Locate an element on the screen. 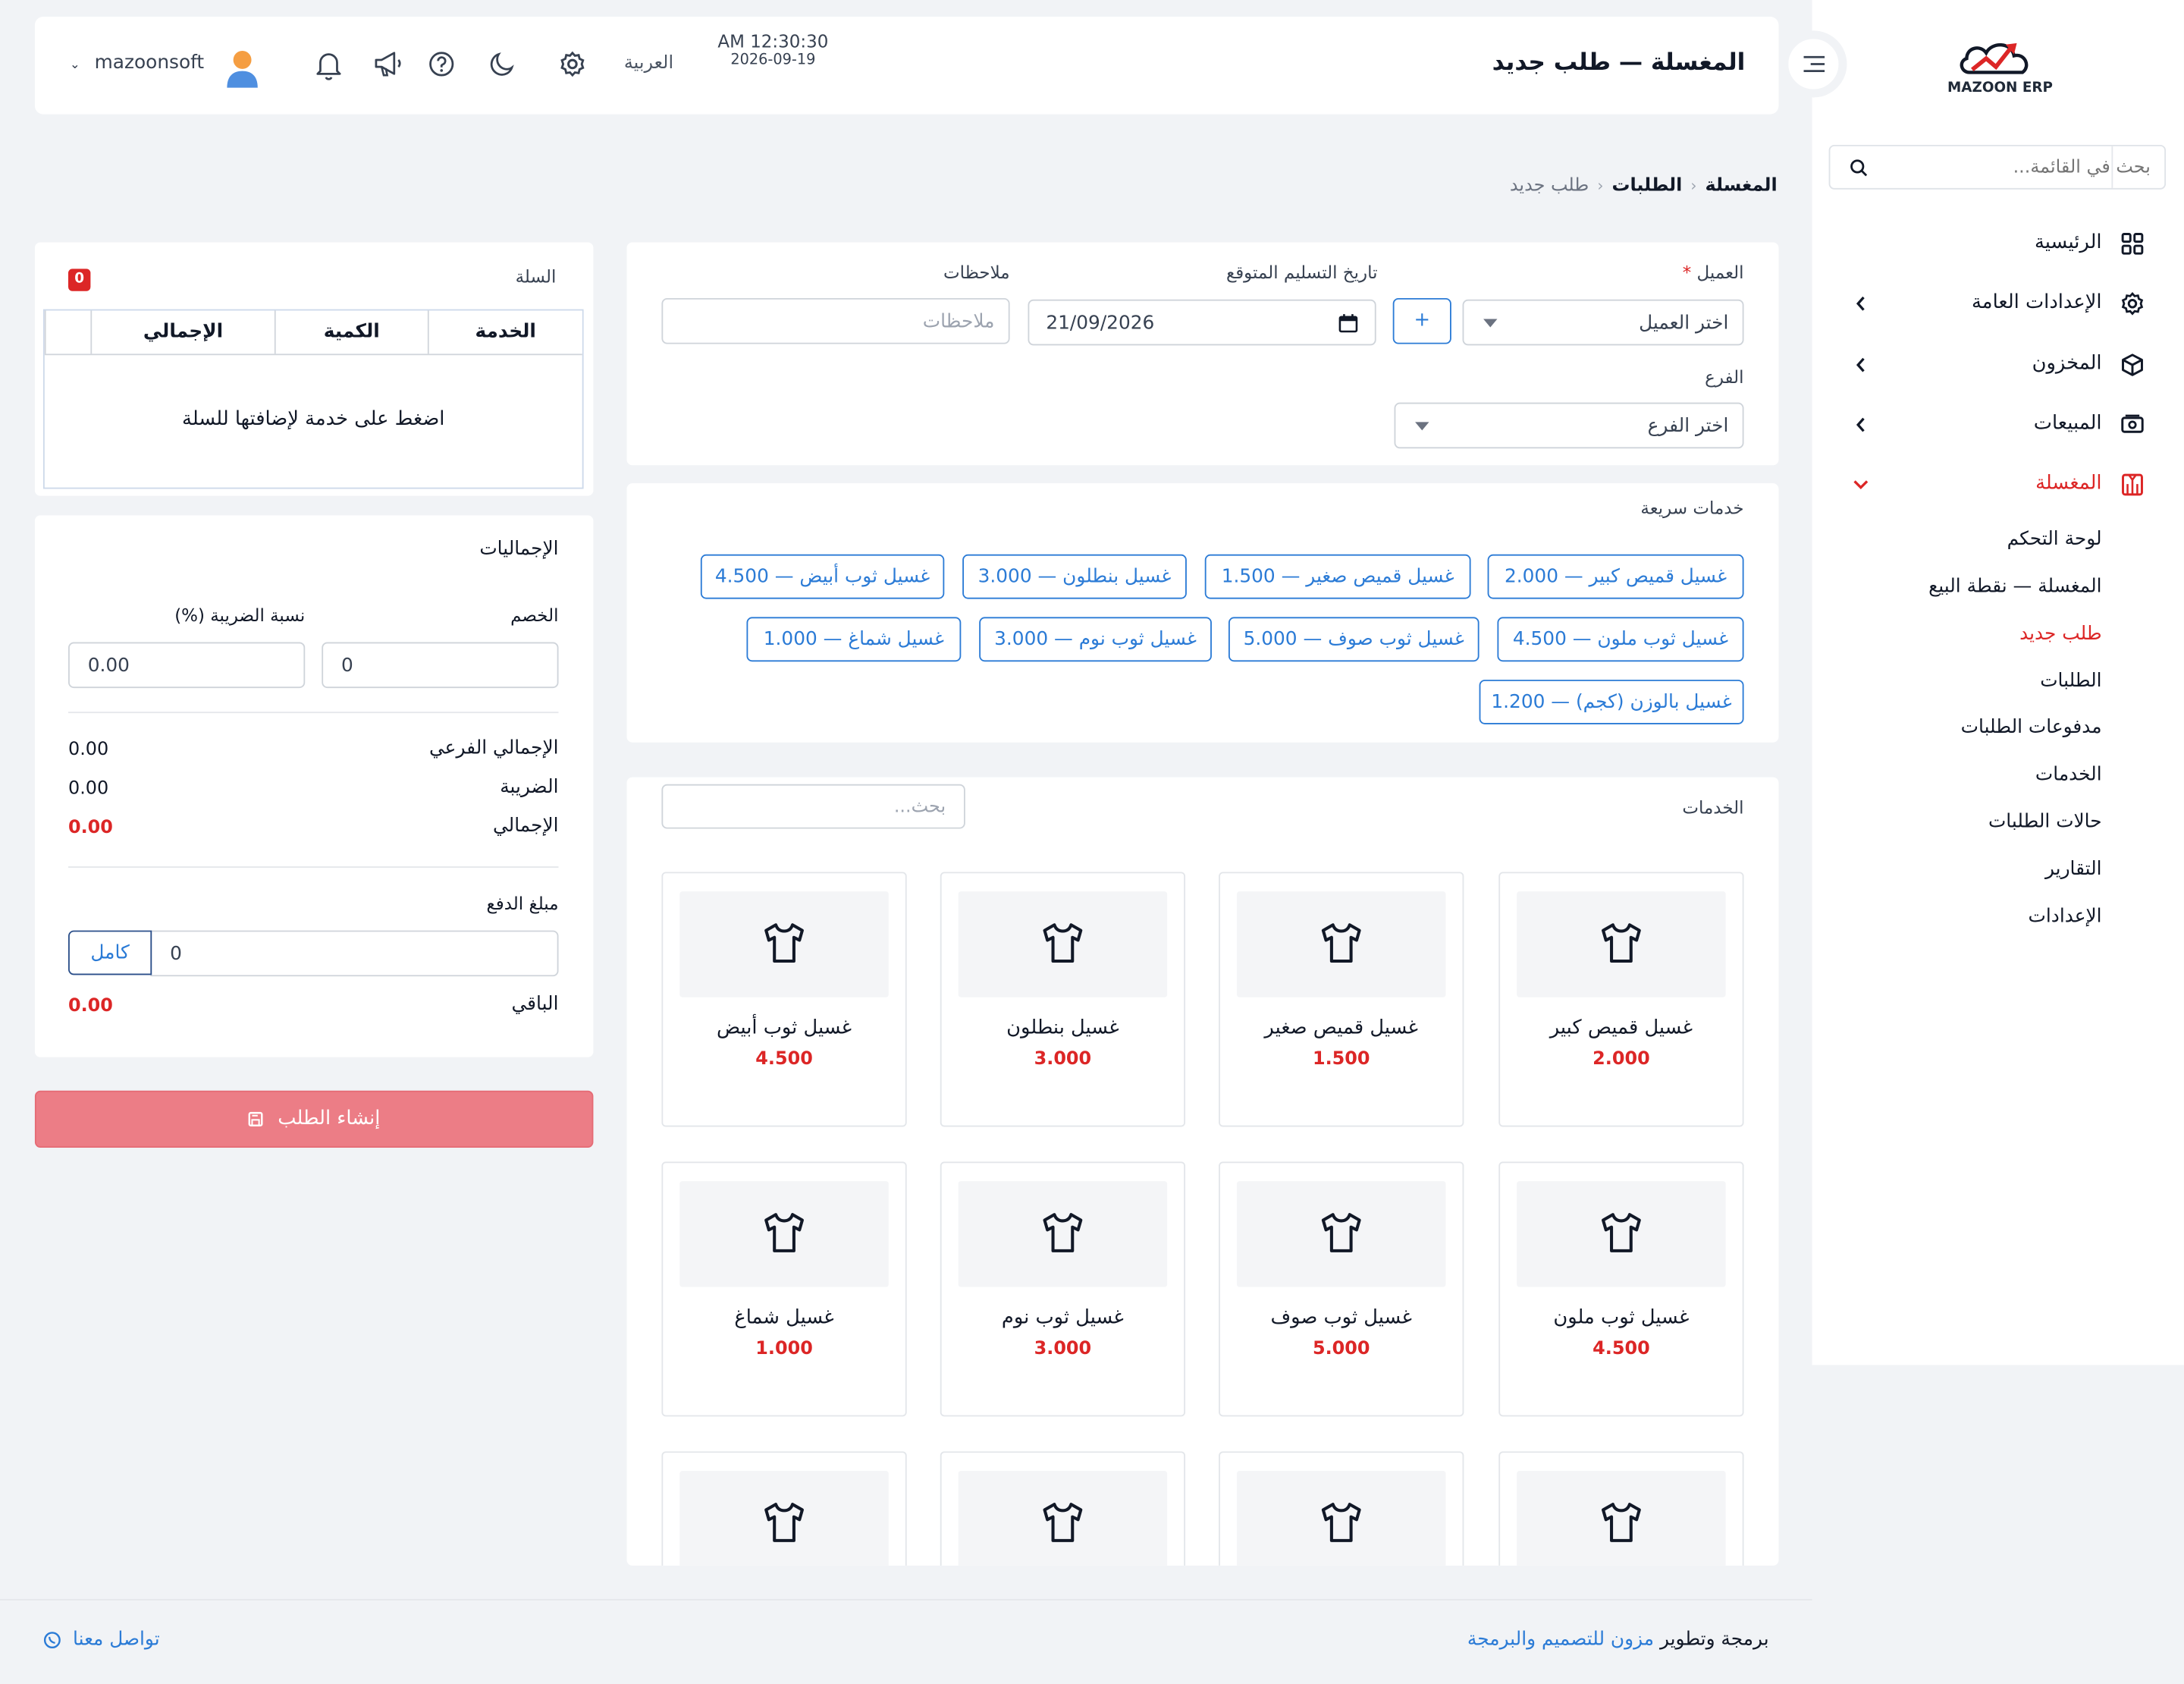 The image size is (2184, 1684). sidebar-subitem-order-statuses: حالات الطلبات is located at coordinates (2045, 822).